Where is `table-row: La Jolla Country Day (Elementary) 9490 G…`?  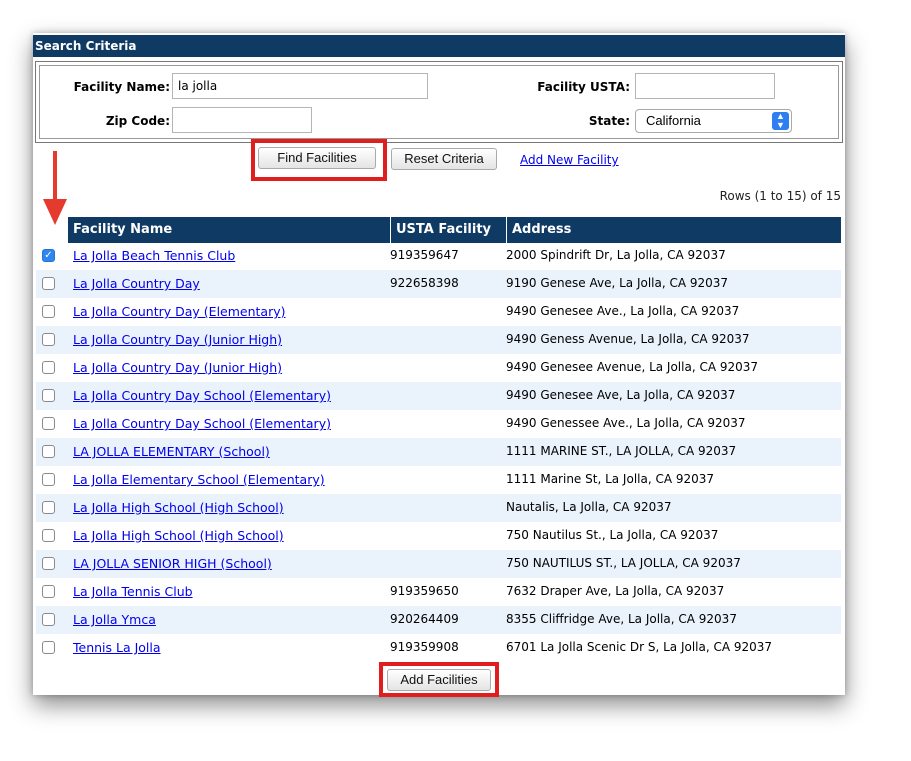 table-row: La Jolla Country Day (Elementary) 9490 G… is located at coordinates (438, 312).